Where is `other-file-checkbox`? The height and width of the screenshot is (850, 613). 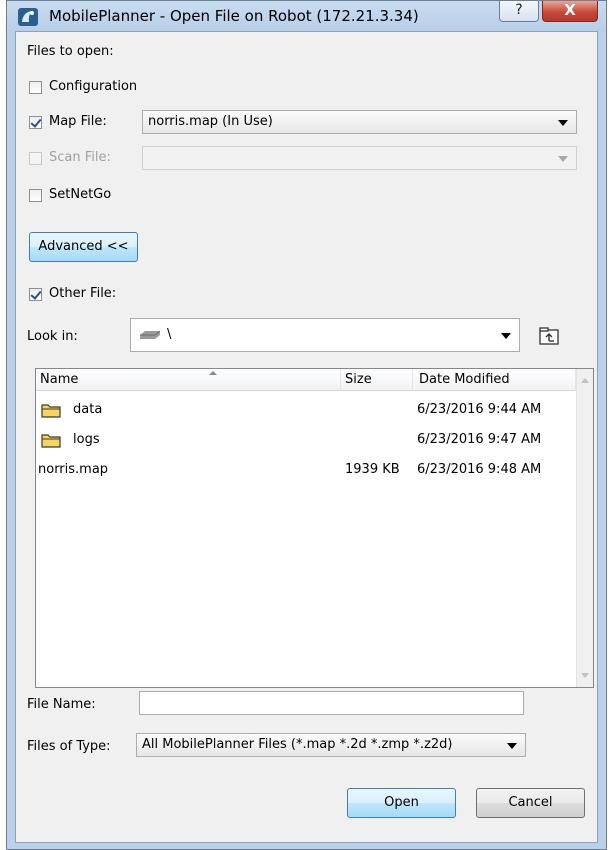
other-file-checkbox is located at coordinates (35, 294).